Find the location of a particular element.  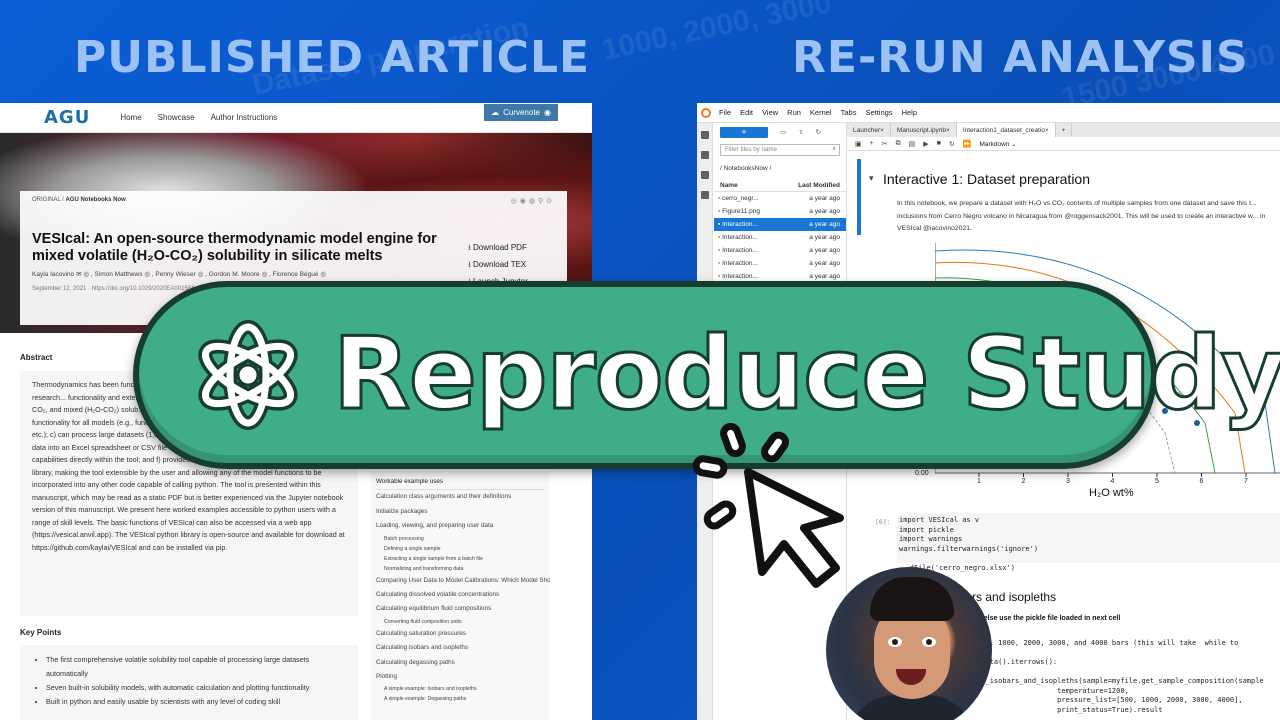

toc-item: Normalizing and transforming data is located at coordinates (460, 569).